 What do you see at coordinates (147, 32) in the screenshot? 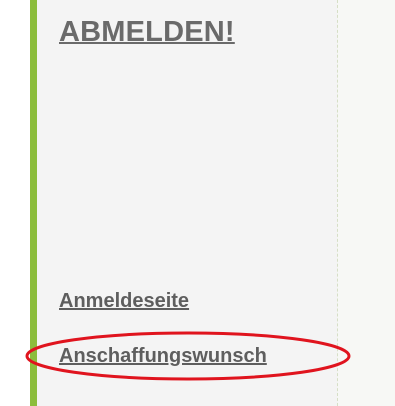
I see `logout-link: ABMELDEN!` at bounding box center [147, 32].